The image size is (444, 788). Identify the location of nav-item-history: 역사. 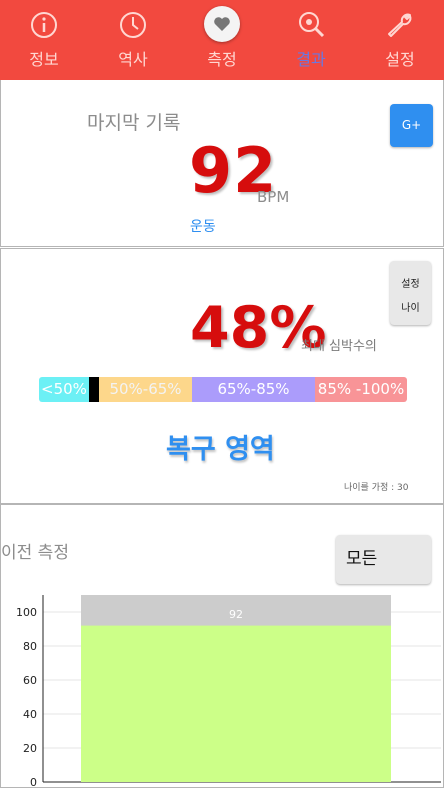
(133, 40).